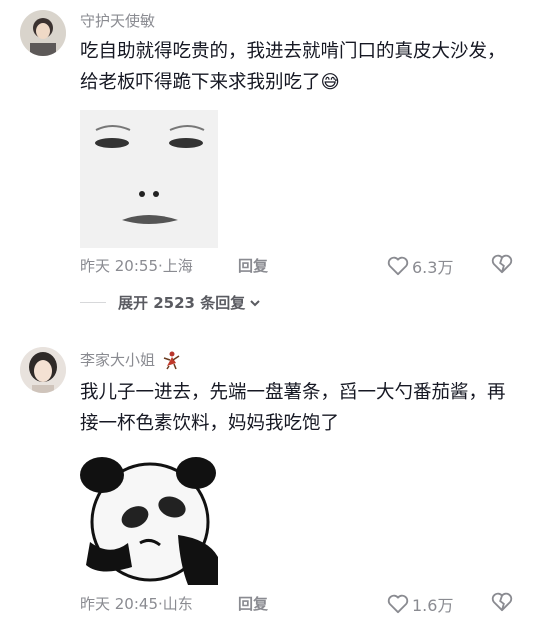  I want to click on username-text: 李家大小姐, so click(118, 360).